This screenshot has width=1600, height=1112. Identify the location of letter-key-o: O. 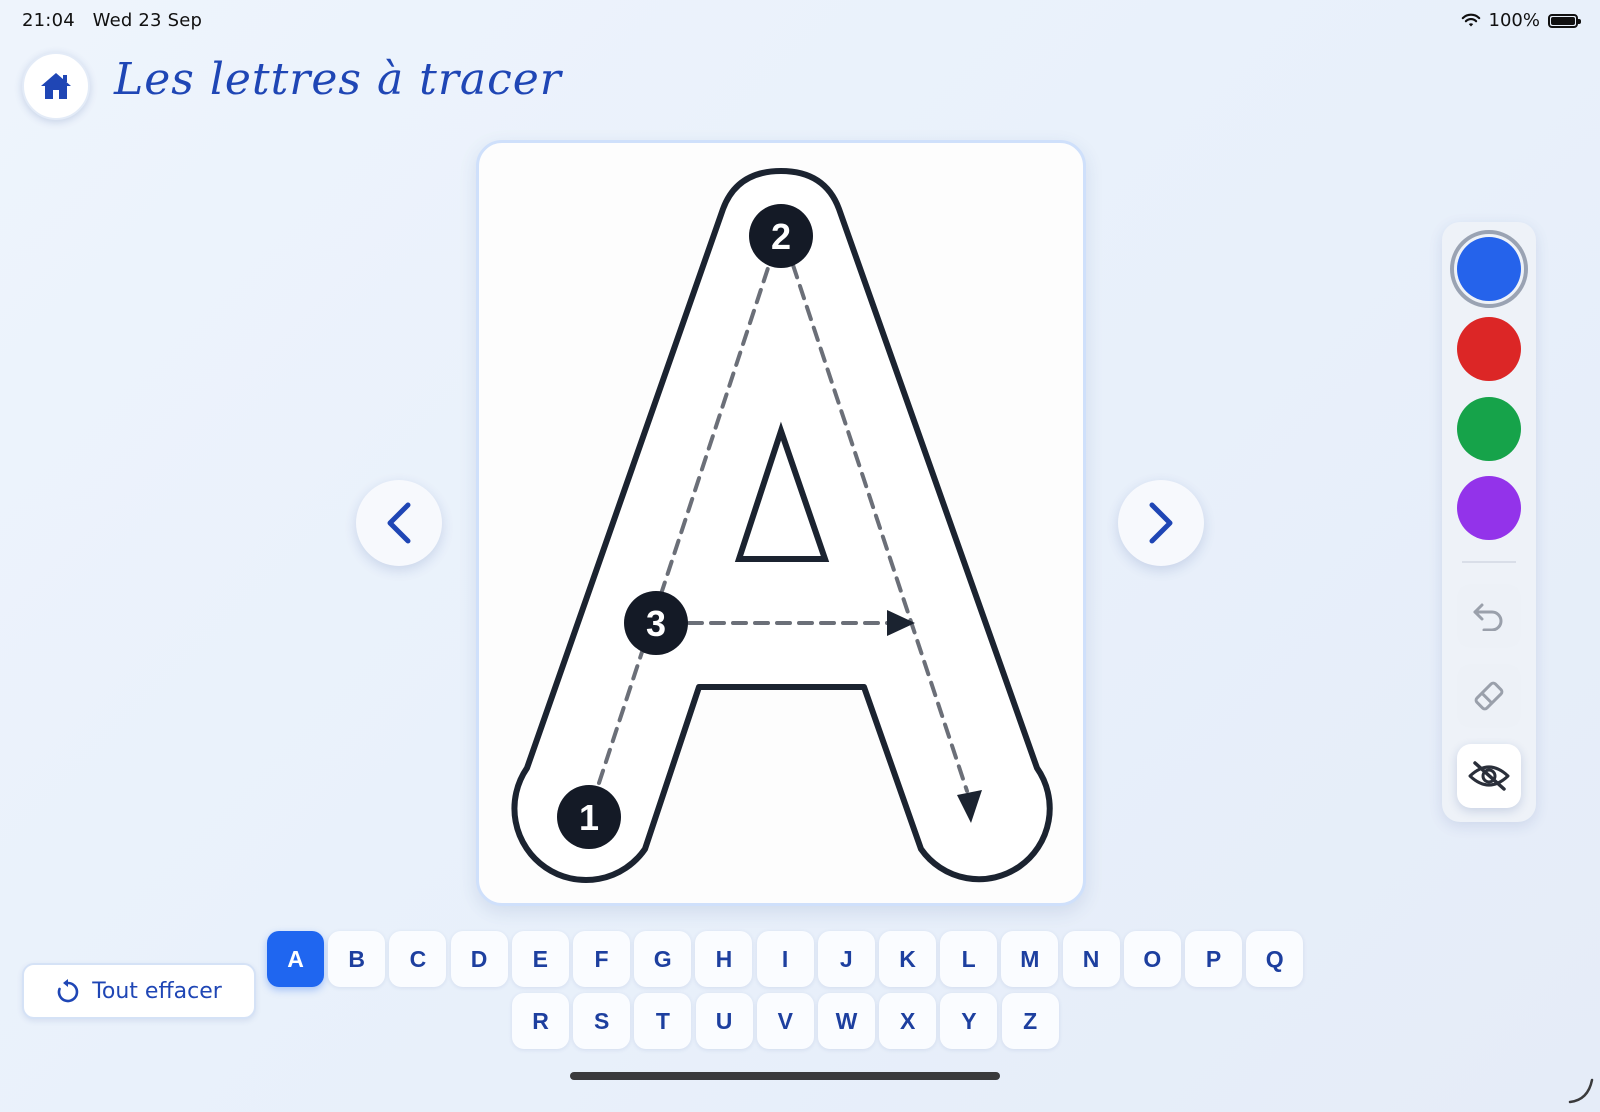
(1152, 959).